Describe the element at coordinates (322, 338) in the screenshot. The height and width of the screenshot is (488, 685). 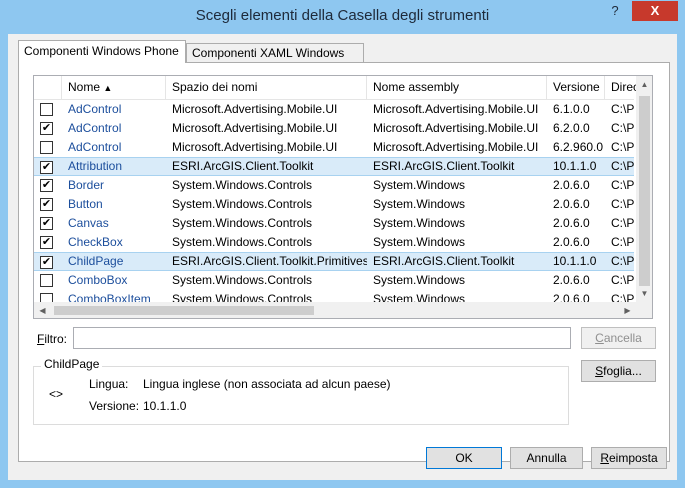
I see `filter-input` at that location.